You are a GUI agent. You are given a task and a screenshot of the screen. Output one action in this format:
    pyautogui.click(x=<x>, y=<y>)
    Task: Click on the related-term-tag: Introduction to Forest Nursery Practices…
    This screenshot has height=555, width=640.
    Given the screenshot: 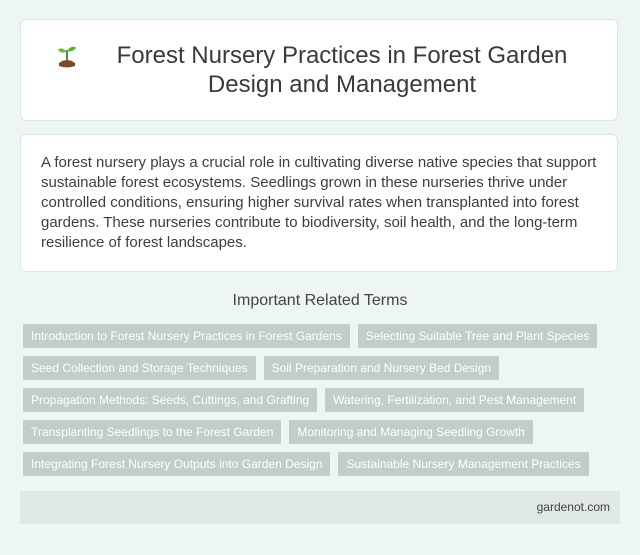 What is the action you would take?
    pyautogui.click(x=186, y=336)
    